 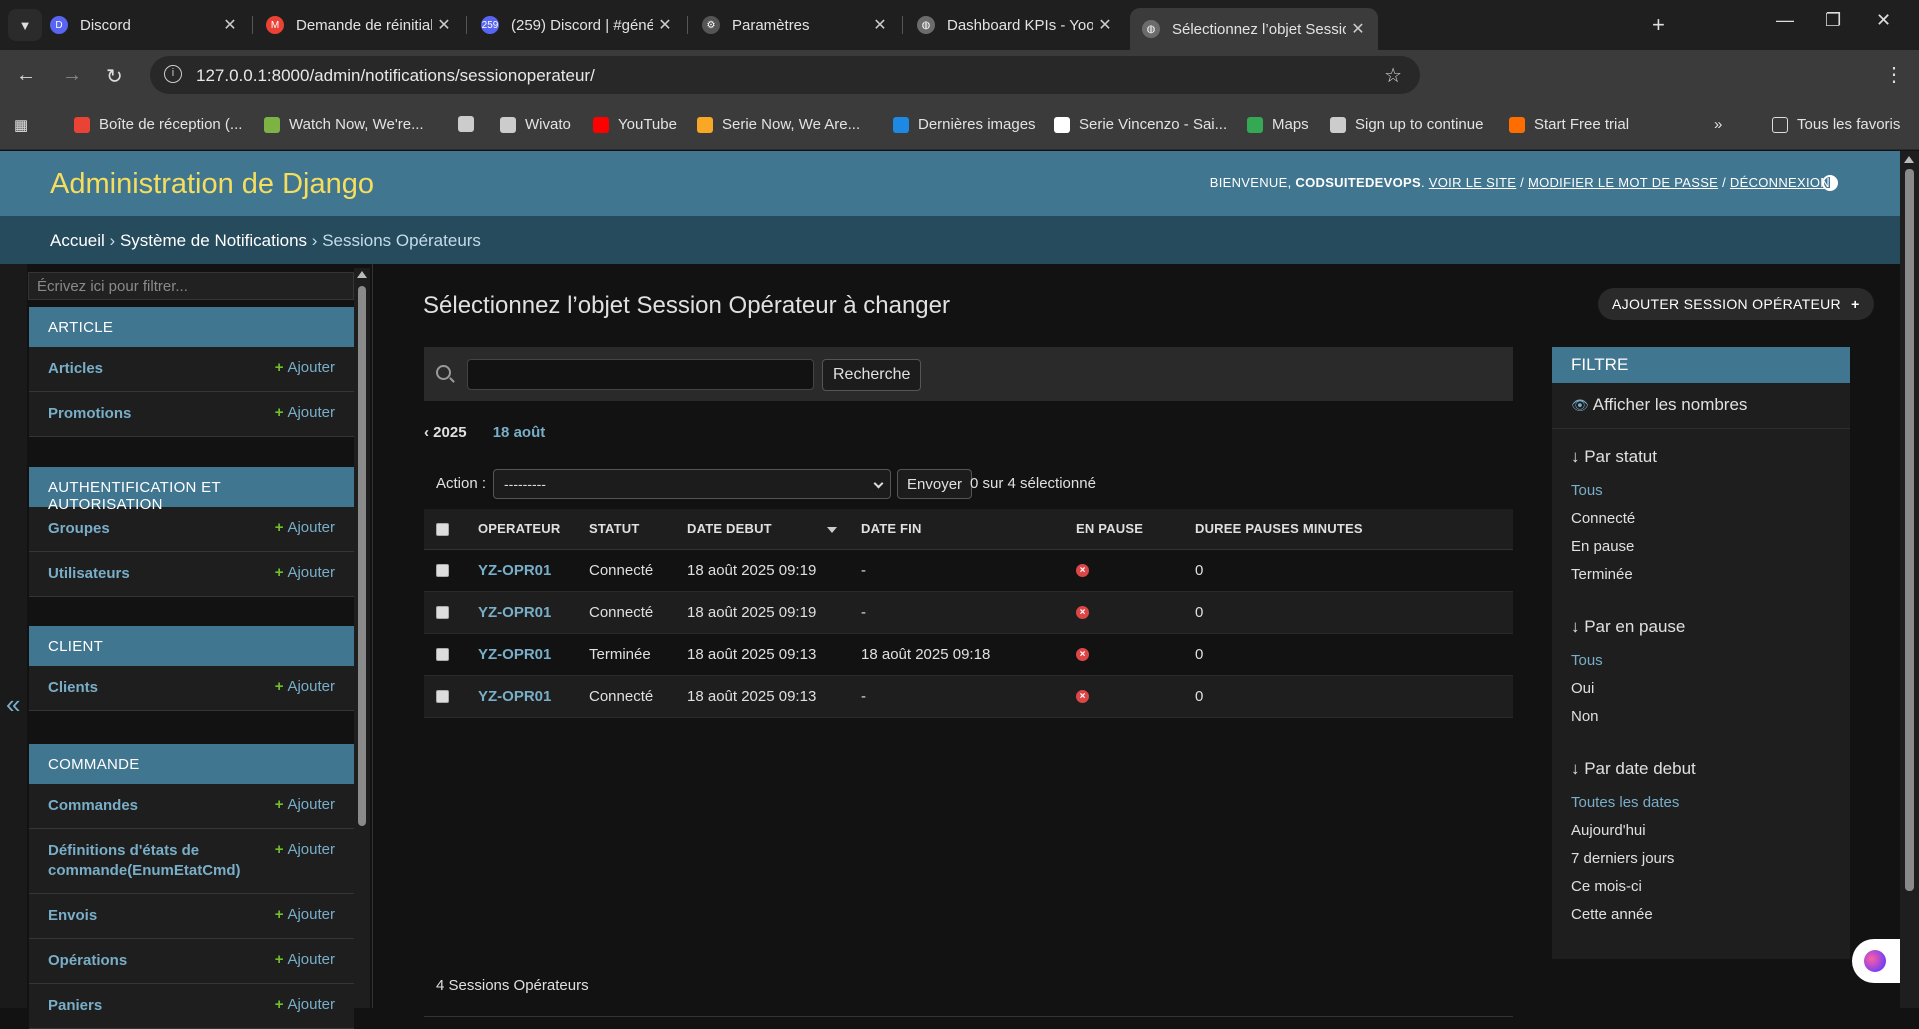 I want to click on bookmark-item: Maps, so click(x=1278, y=124).